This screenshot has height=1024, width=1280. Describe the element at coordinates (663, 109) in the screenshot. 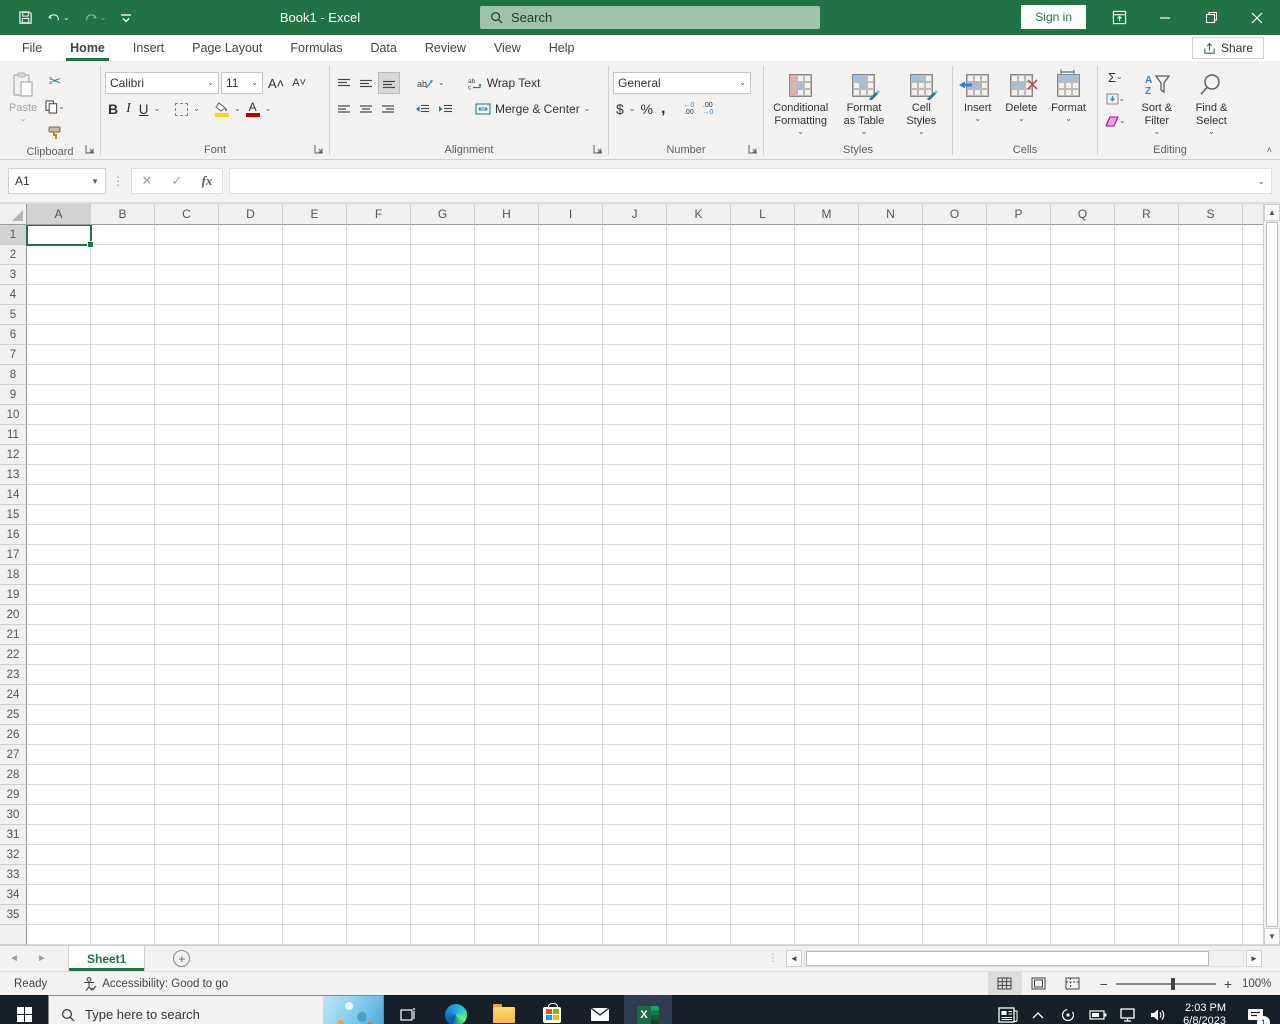

I see `comma-style-button: ,` at that location.